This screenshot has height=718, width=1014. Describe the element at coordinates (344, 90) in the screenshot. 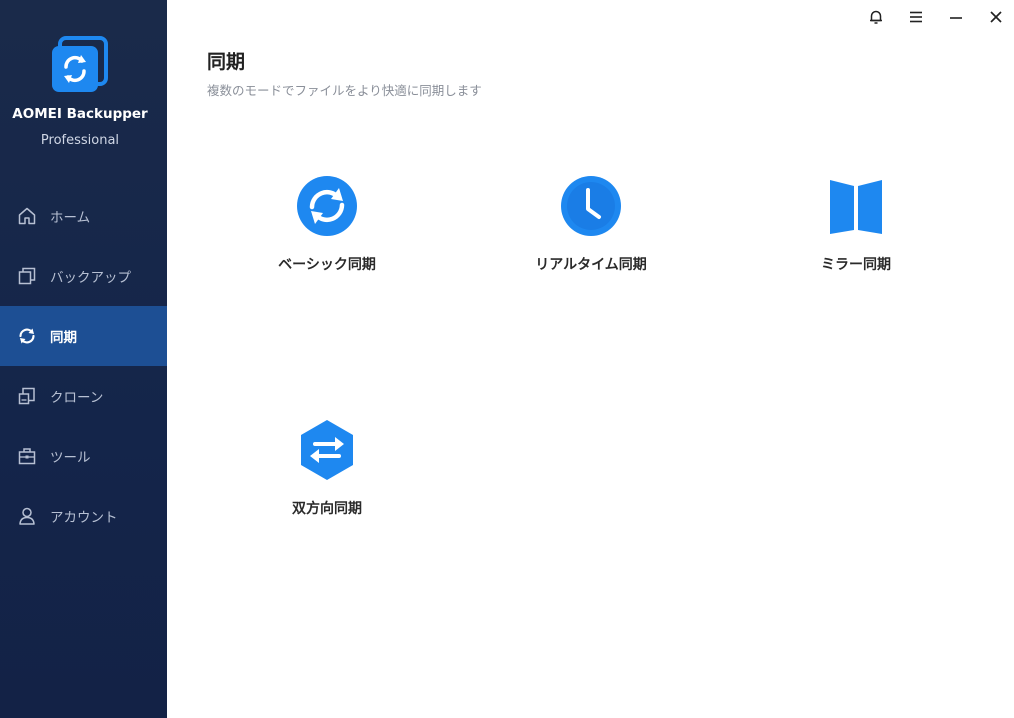

I see `page-subtitle: 複数のモードでファイルをより快適に同期します` at that location.